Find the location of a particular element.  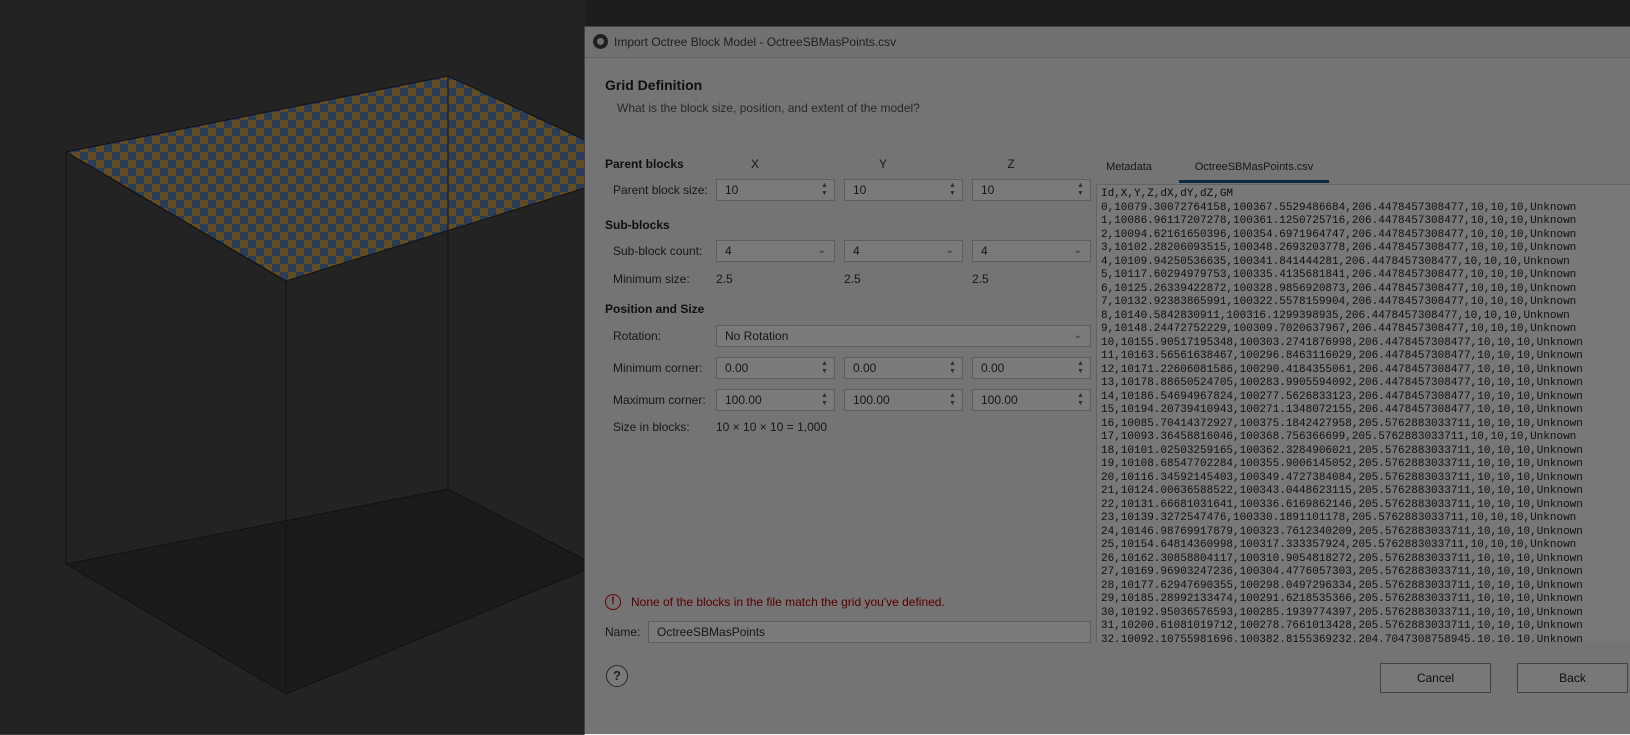

min-corner-y-input is located at coordinates (894, 368).